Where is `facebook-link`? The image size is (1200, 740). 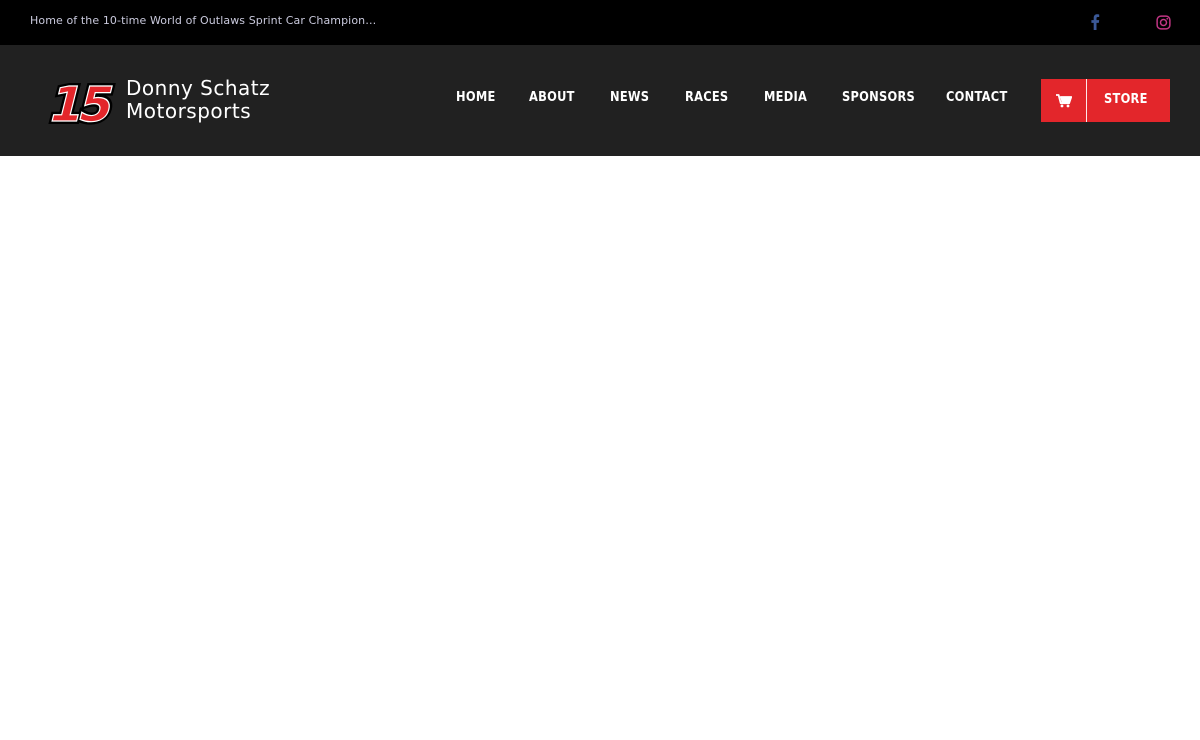
facebook-link is located at coordinates (1095, 22).